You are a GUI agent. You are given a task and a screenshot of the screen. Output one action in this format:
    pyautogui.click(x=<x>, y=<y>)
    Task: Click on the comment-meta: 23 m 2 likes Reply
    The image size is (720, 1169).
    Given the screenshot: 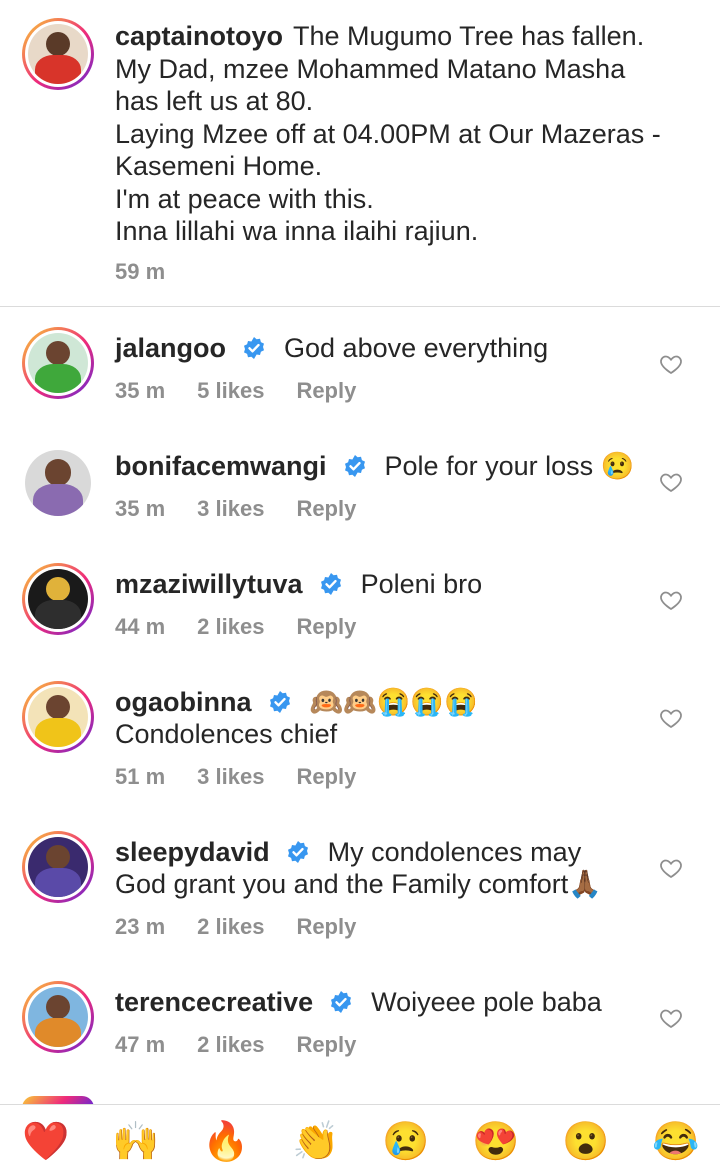 What is the action you would take?
    pyautogui.click(x=251, y=927)
    